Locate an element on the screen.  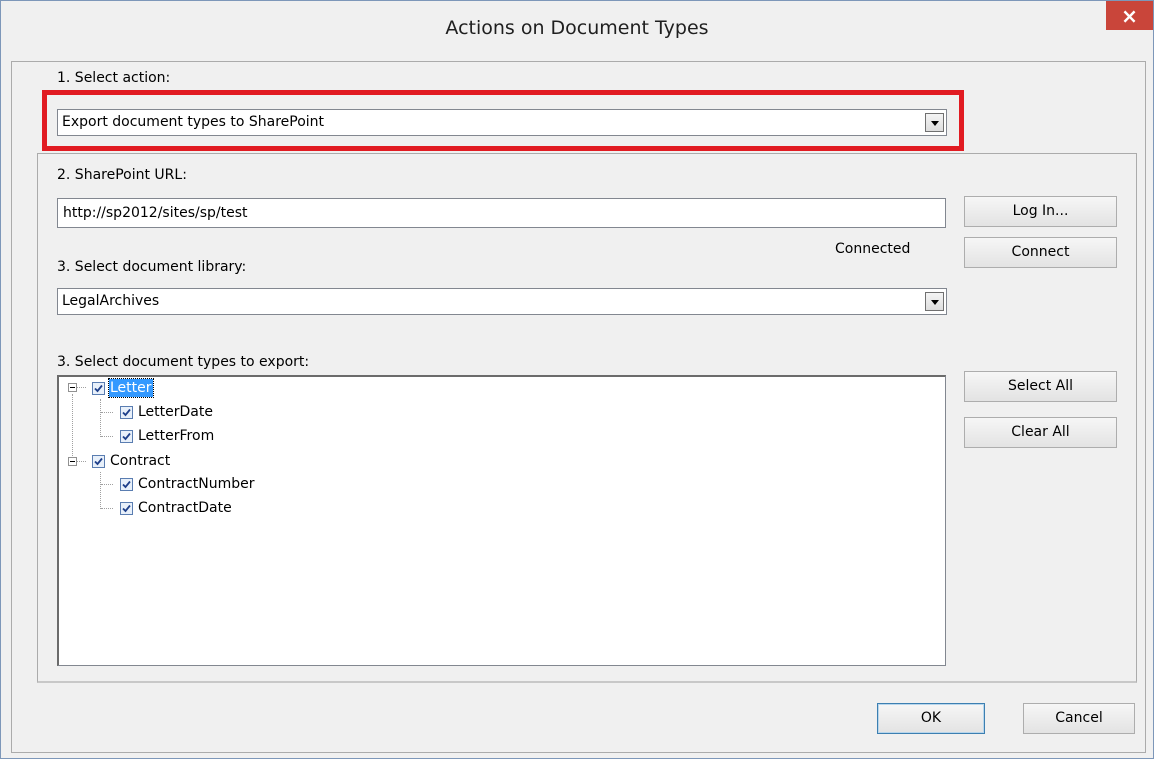
action-dropdown: Export document types to SharePoint is located at coordinates (502, 122).